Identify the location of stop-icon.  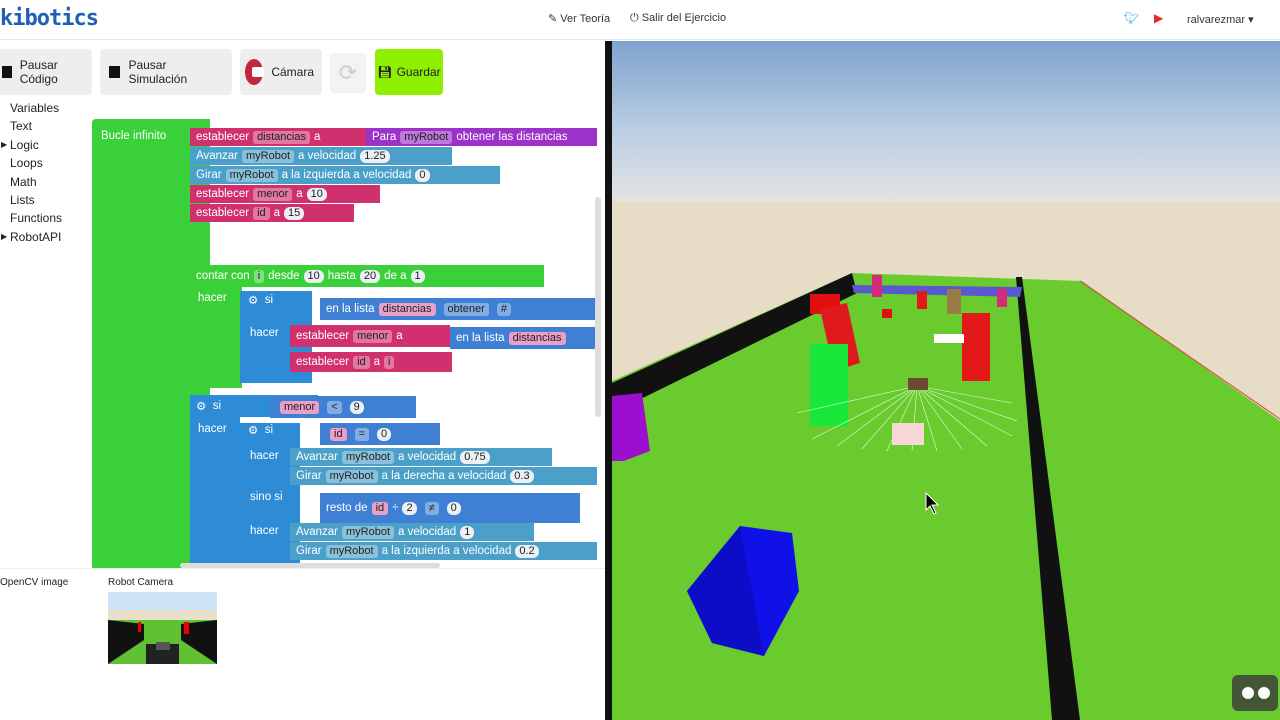
(7, 72).